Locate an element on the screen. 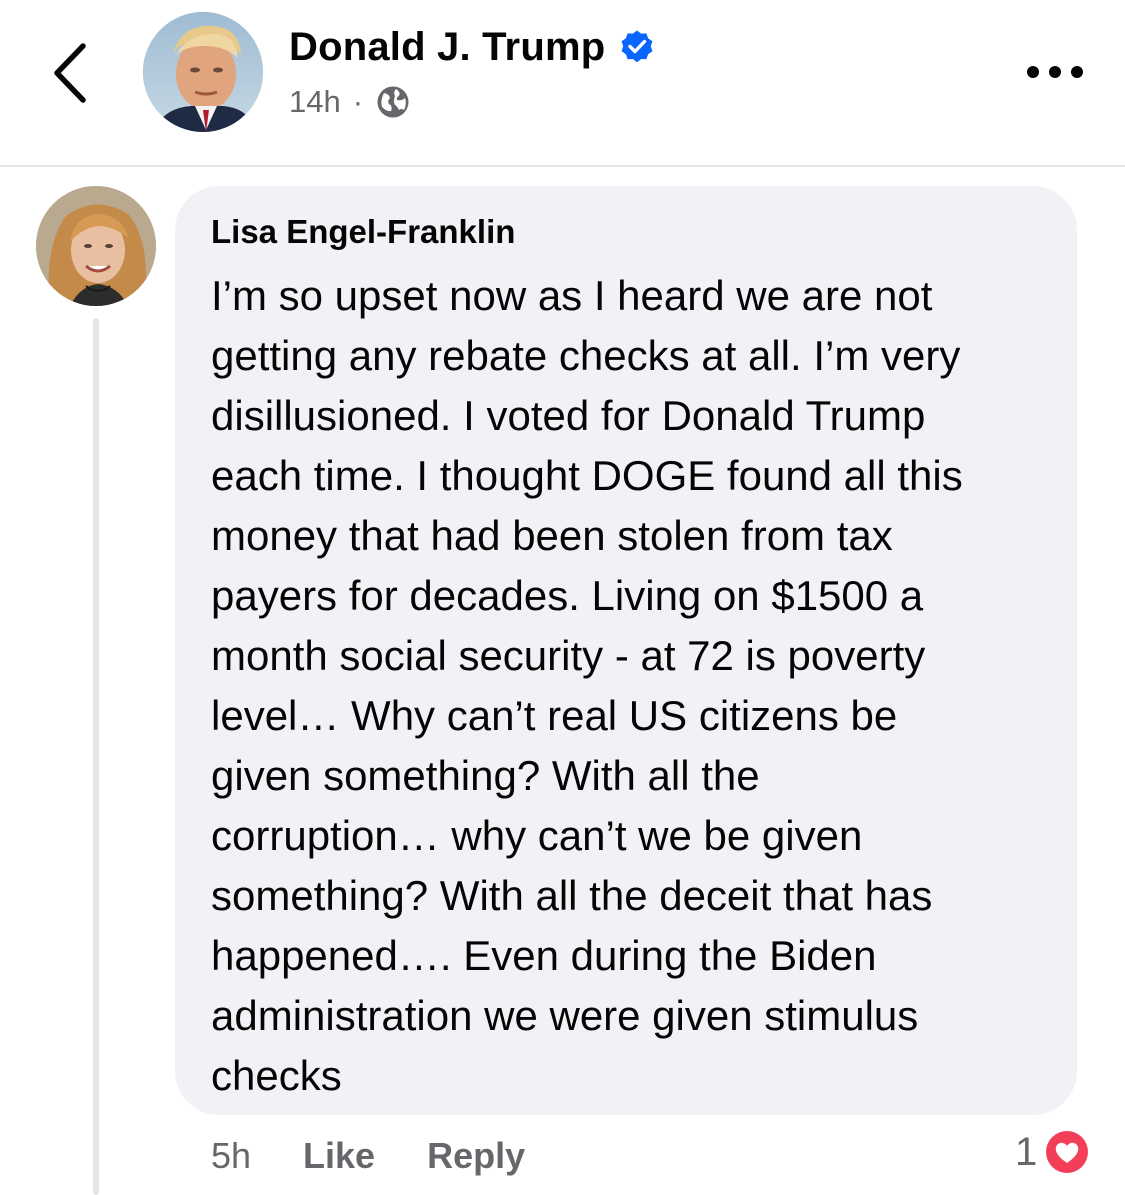 The width and height of the screenshot is (1125, 1195). verified-badge-icon is located at coordinates (637, 46).